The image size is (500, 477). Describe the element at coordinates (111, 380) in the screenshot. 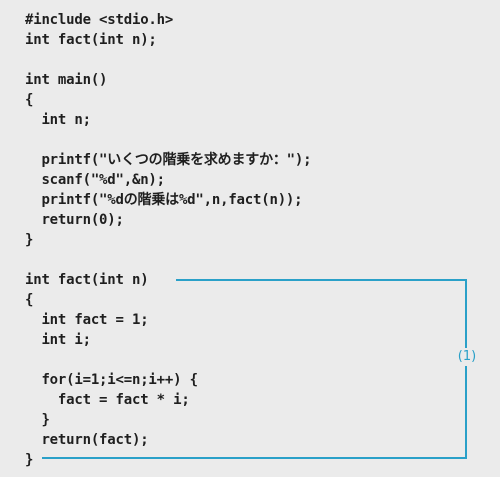

I see `code-line: for(i=1;i<=n;i++) {` at that location.